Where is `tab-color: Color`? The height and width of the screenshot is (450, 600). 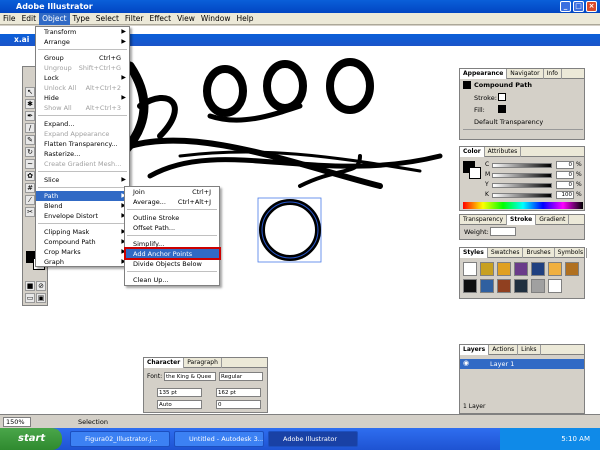
tab-color: Color is located at coordinates (472, 152).